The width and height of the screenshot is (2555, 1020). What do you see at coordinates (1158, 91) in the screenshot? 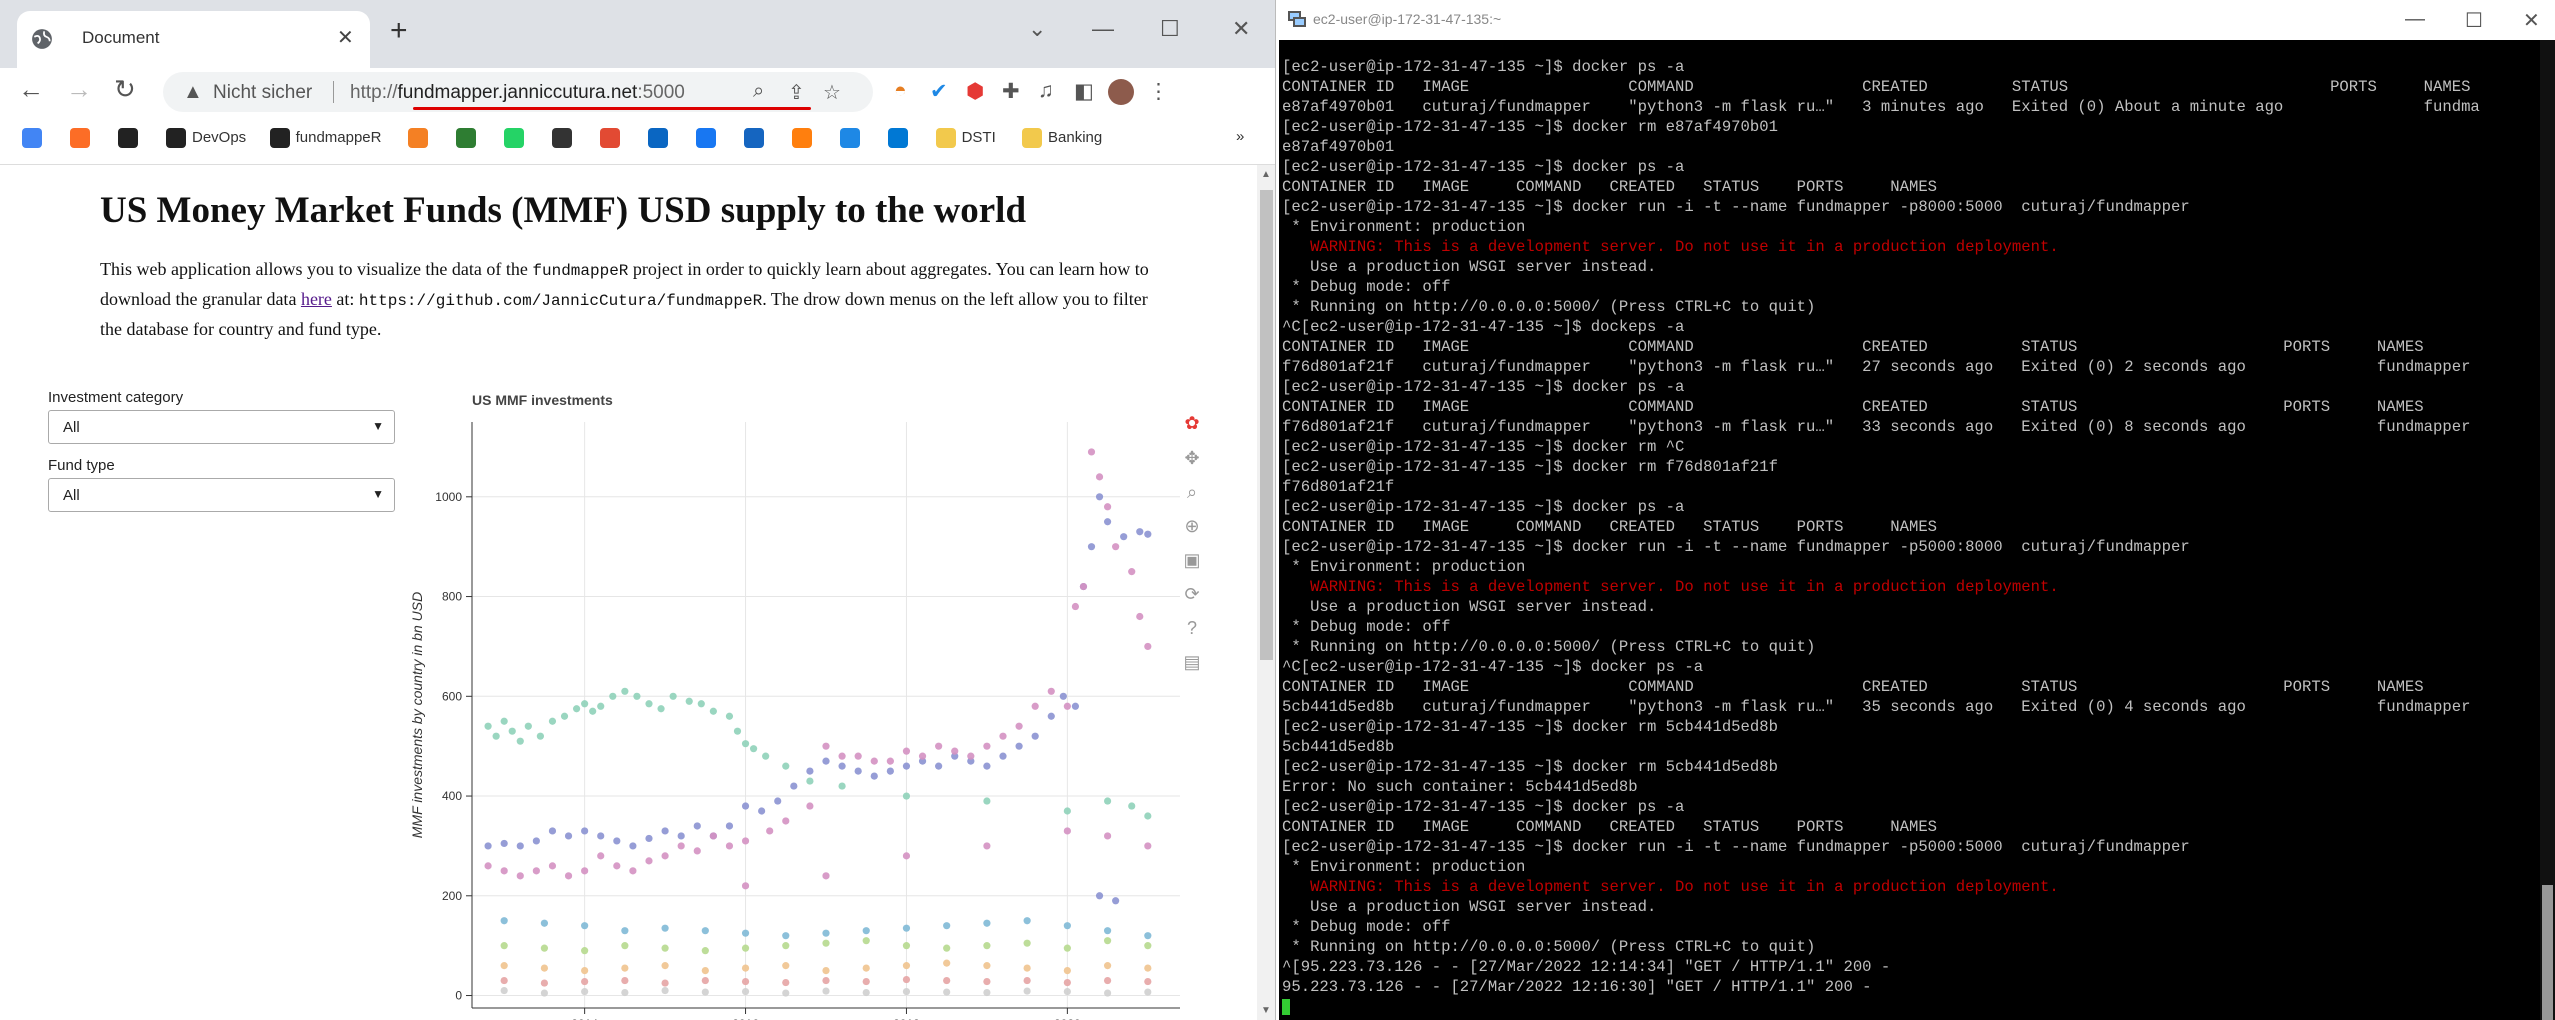
I see `menu-kebab-icon: ⋮` at bounding box center [1158, 91].